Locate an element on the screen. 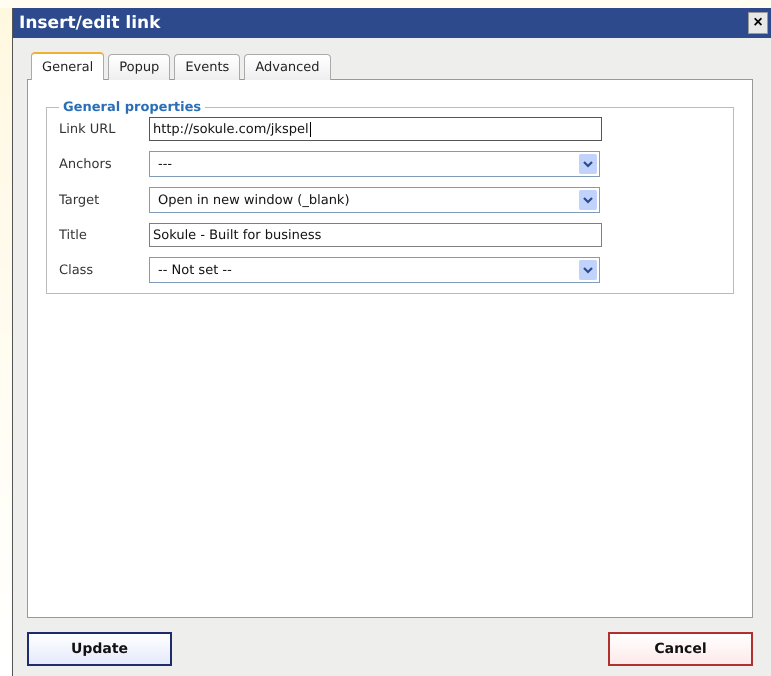 The height and width of the screenshot is (676, 771). update-button: Update is located at coordinates (99, 649).